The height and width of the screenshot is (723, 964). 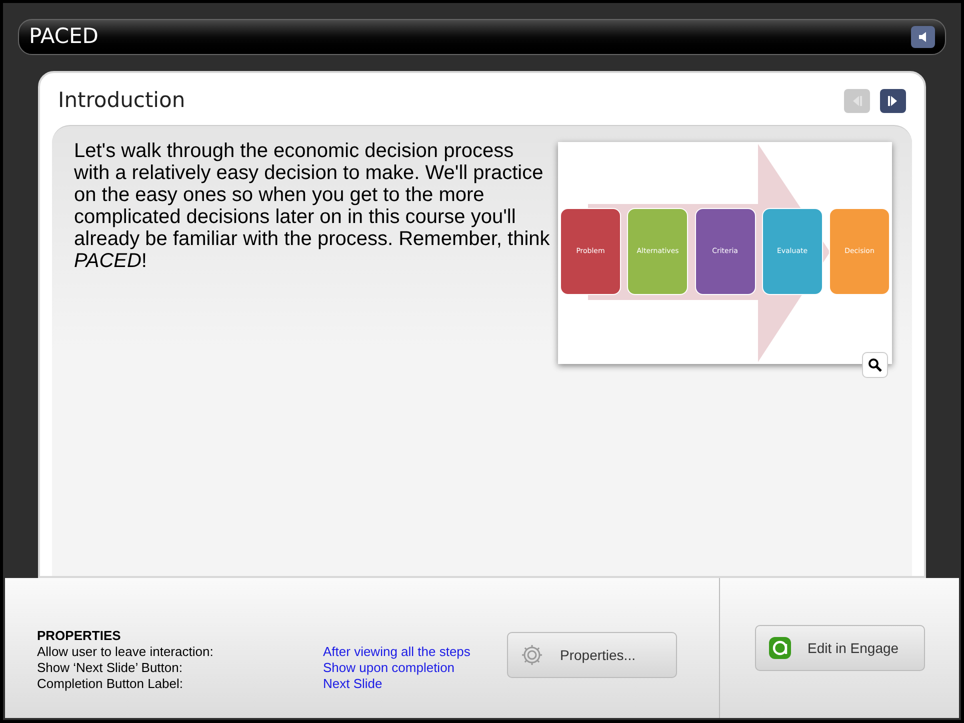 I want to click on speaker-button, so click(x=923, y=37).